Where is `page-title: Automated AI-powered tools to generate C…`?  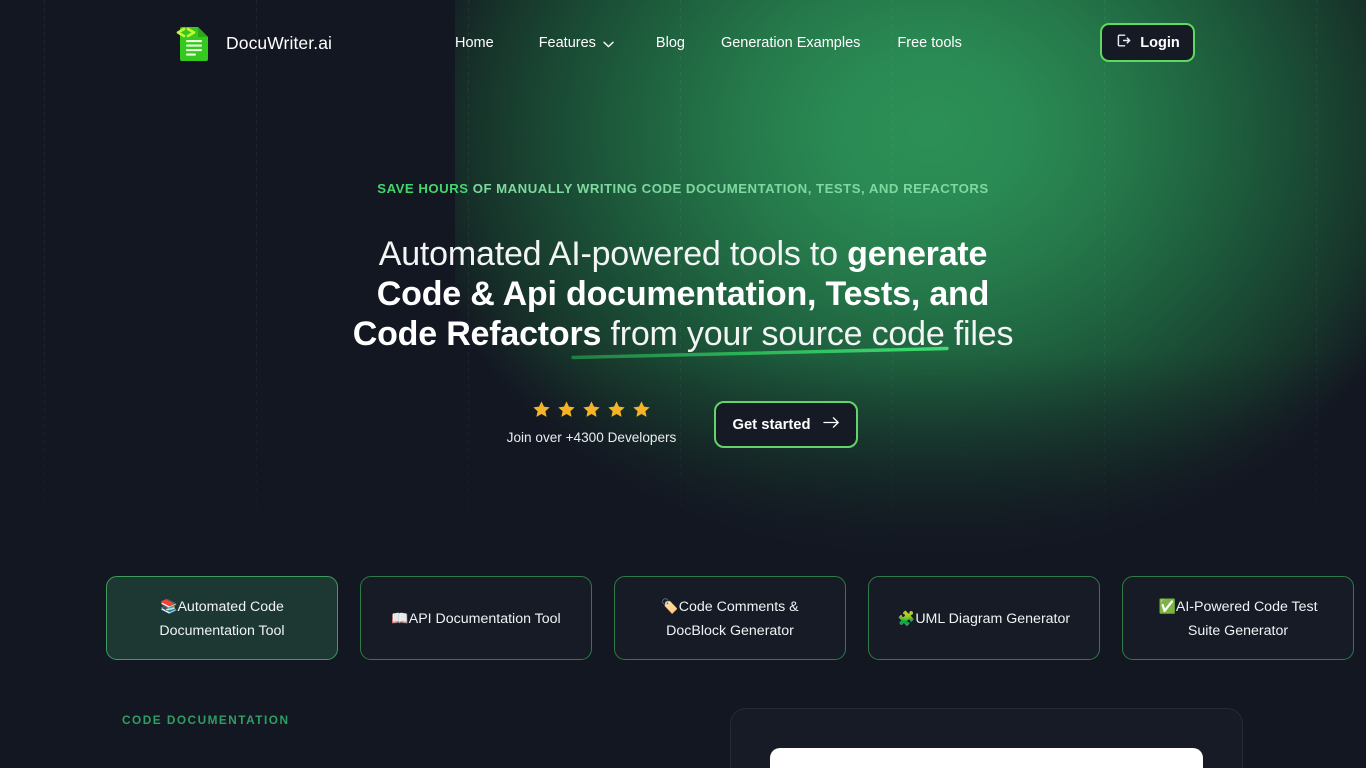 page-title: Automated AI-powered tools to generate C… is located at coordinates (683, 294).